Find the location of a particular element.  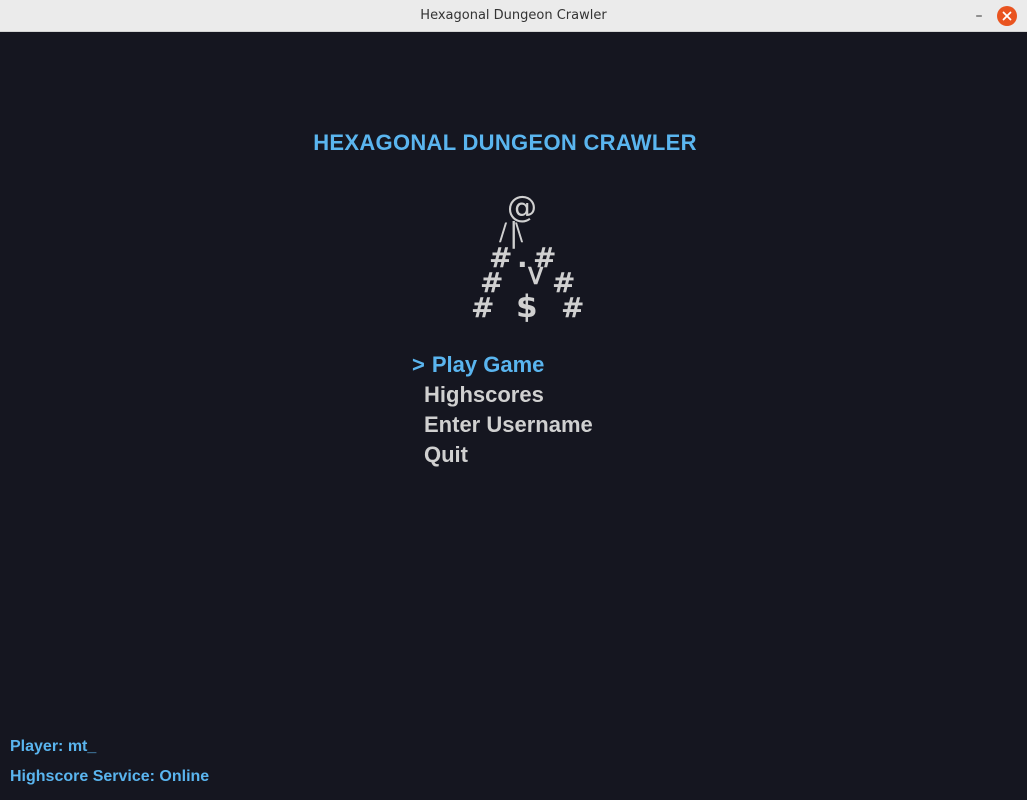

ascii-stairs-glyph: > is located at coordinates (537, 275).